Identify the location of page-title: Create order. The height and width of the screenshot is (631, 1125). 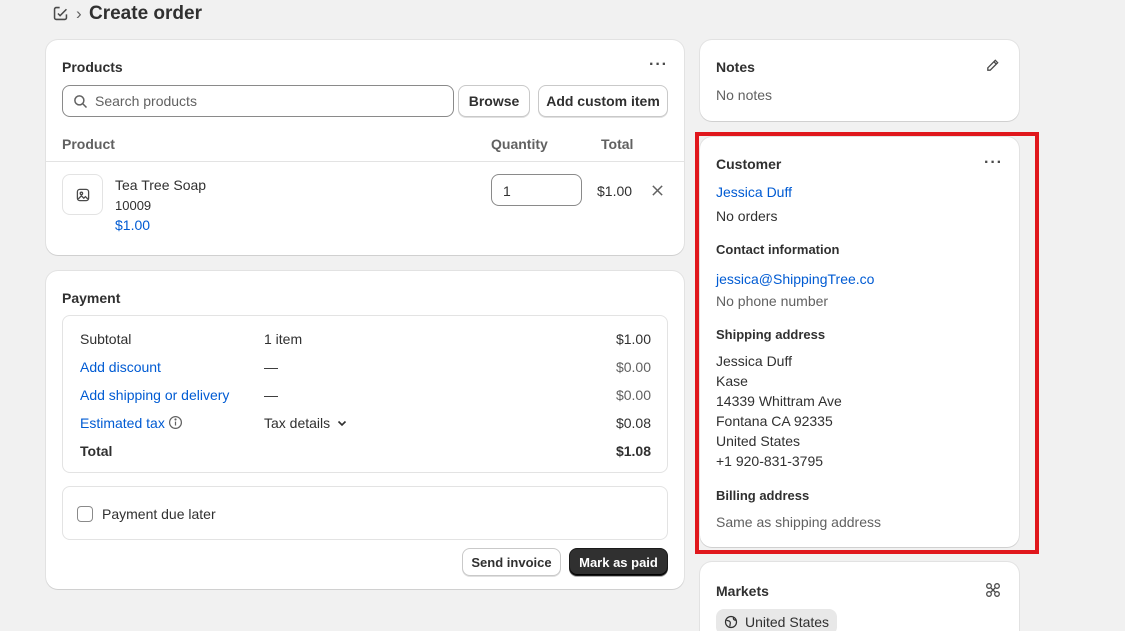
(145, 13).